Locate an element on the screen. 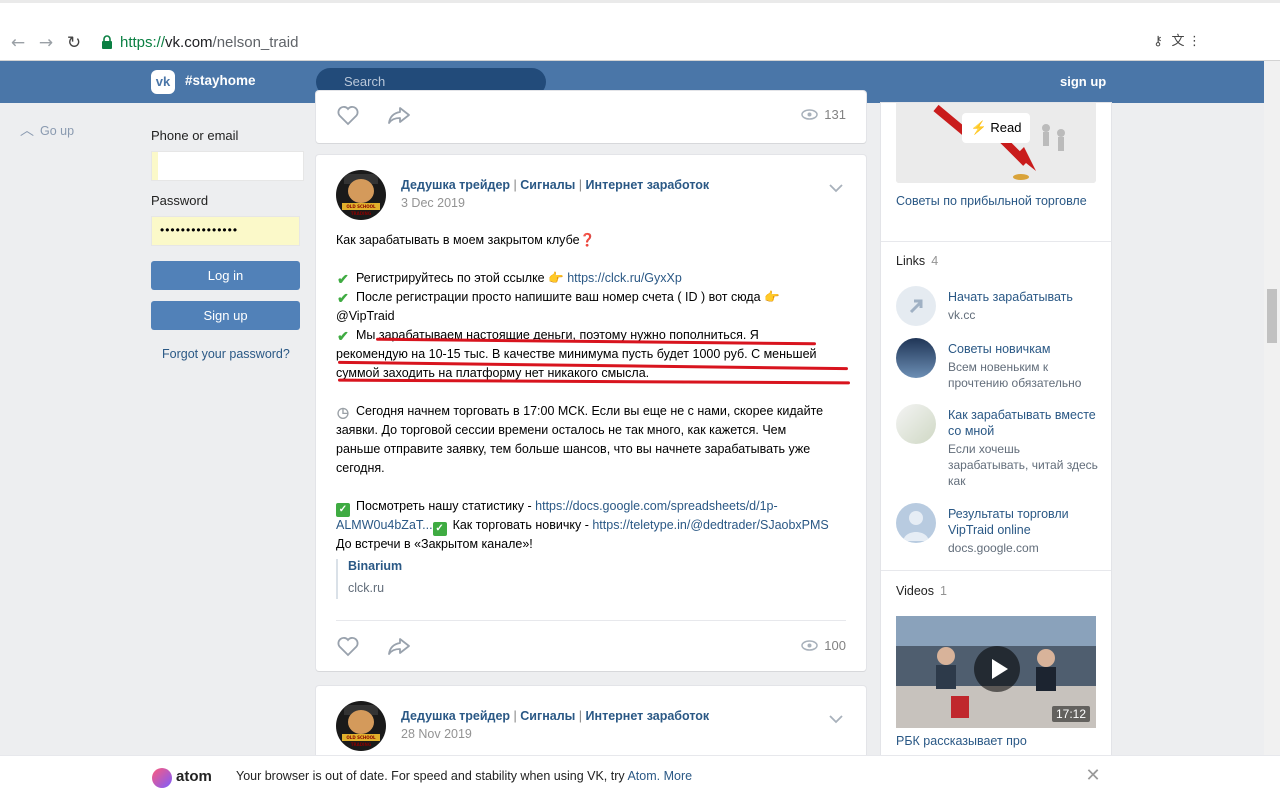 The height and width of the screenshot is (800, 1280). links-header: Links 4 is located at coordinates (917, 261).